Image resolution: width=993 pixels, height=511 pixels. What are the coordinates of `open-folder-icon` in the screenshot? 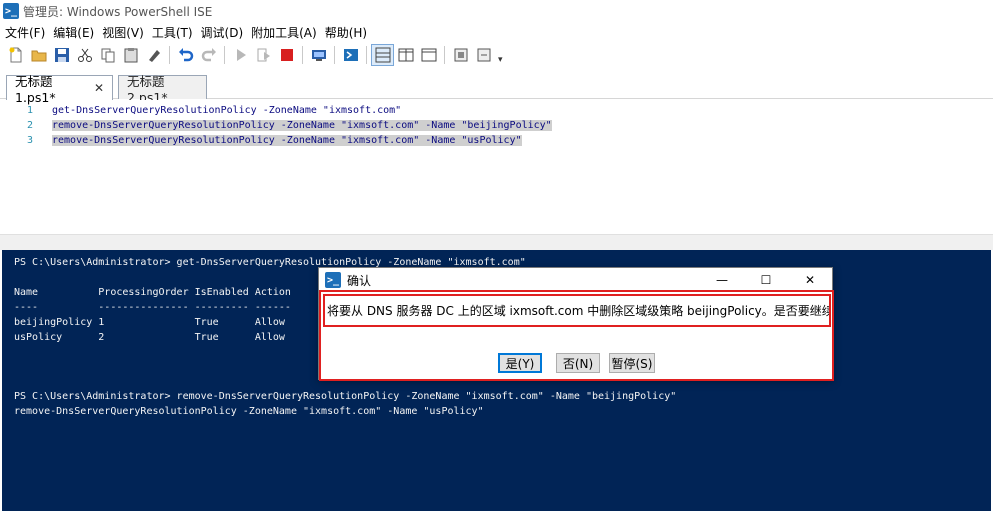 It's located at (38, 55).